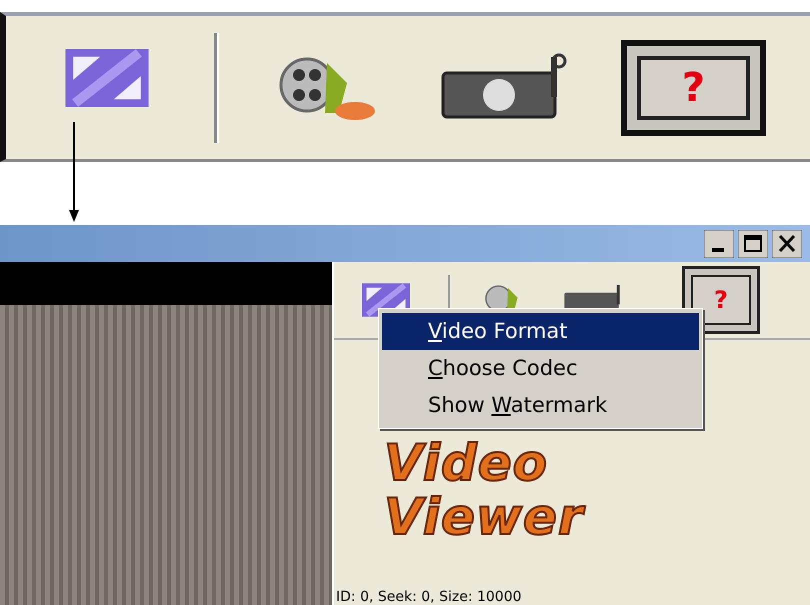 Image resolution: width=810 pixels, height=605 pixels. What do you see at coordinates (467, 463) in the screenshot?
I see `logo-text: Video` at bounding box center [467, 463].